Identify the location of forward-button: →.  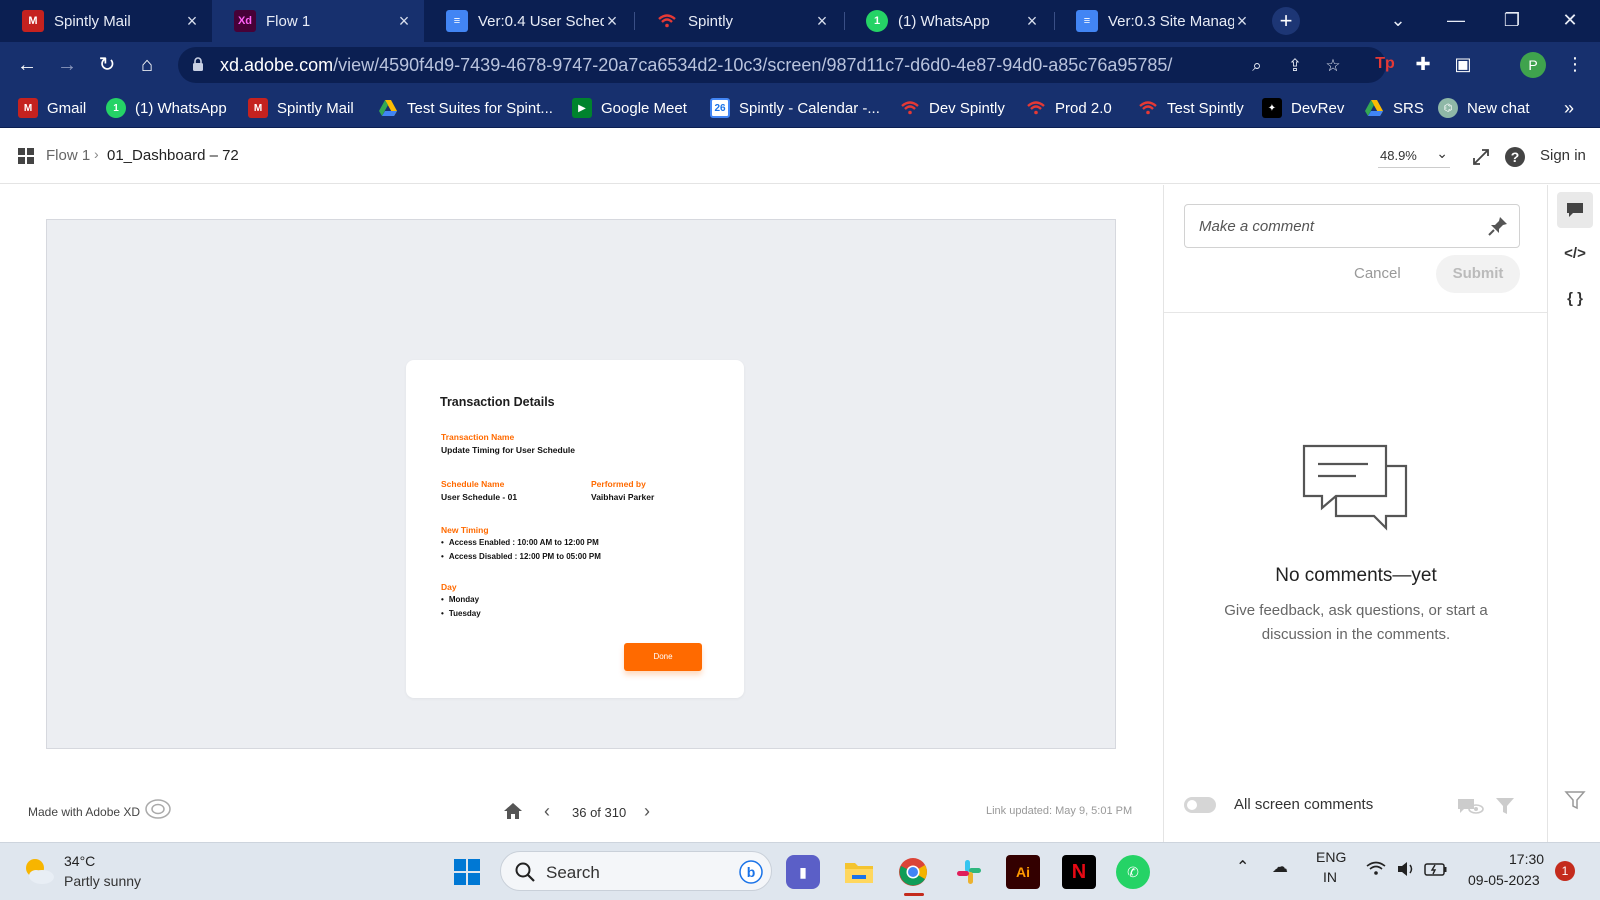
(67, 65).